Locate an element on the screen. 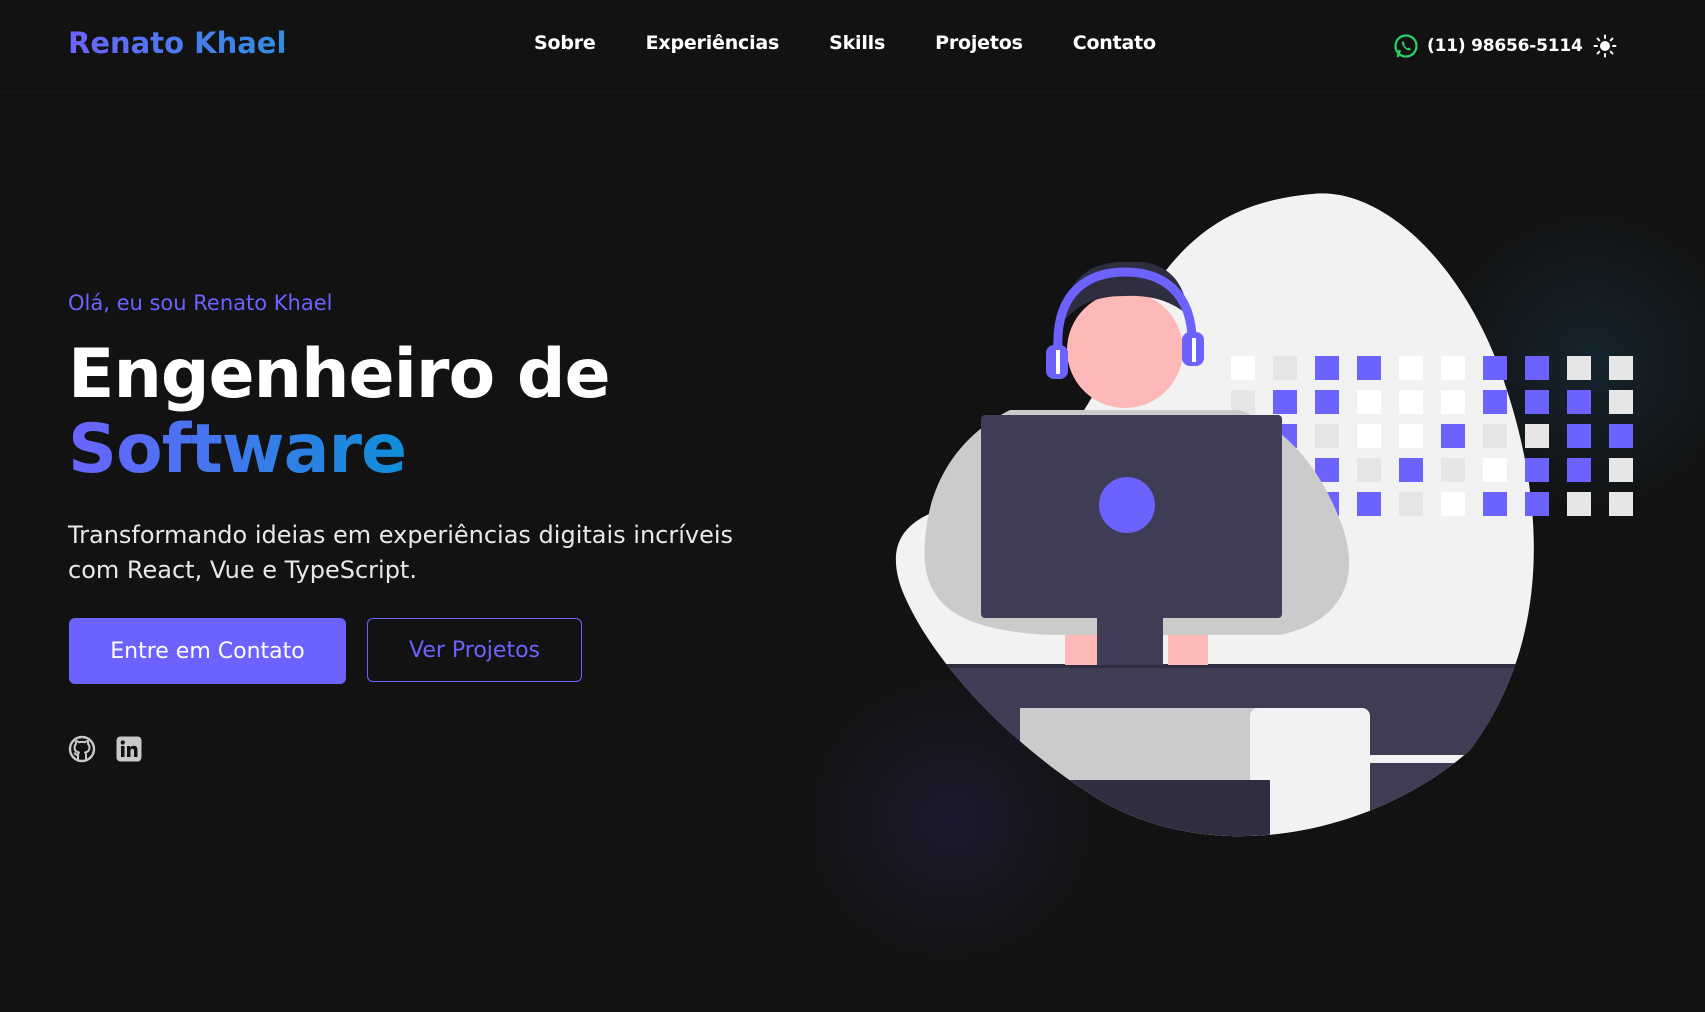  linkedin-icon is located at coordinates (129, 749).